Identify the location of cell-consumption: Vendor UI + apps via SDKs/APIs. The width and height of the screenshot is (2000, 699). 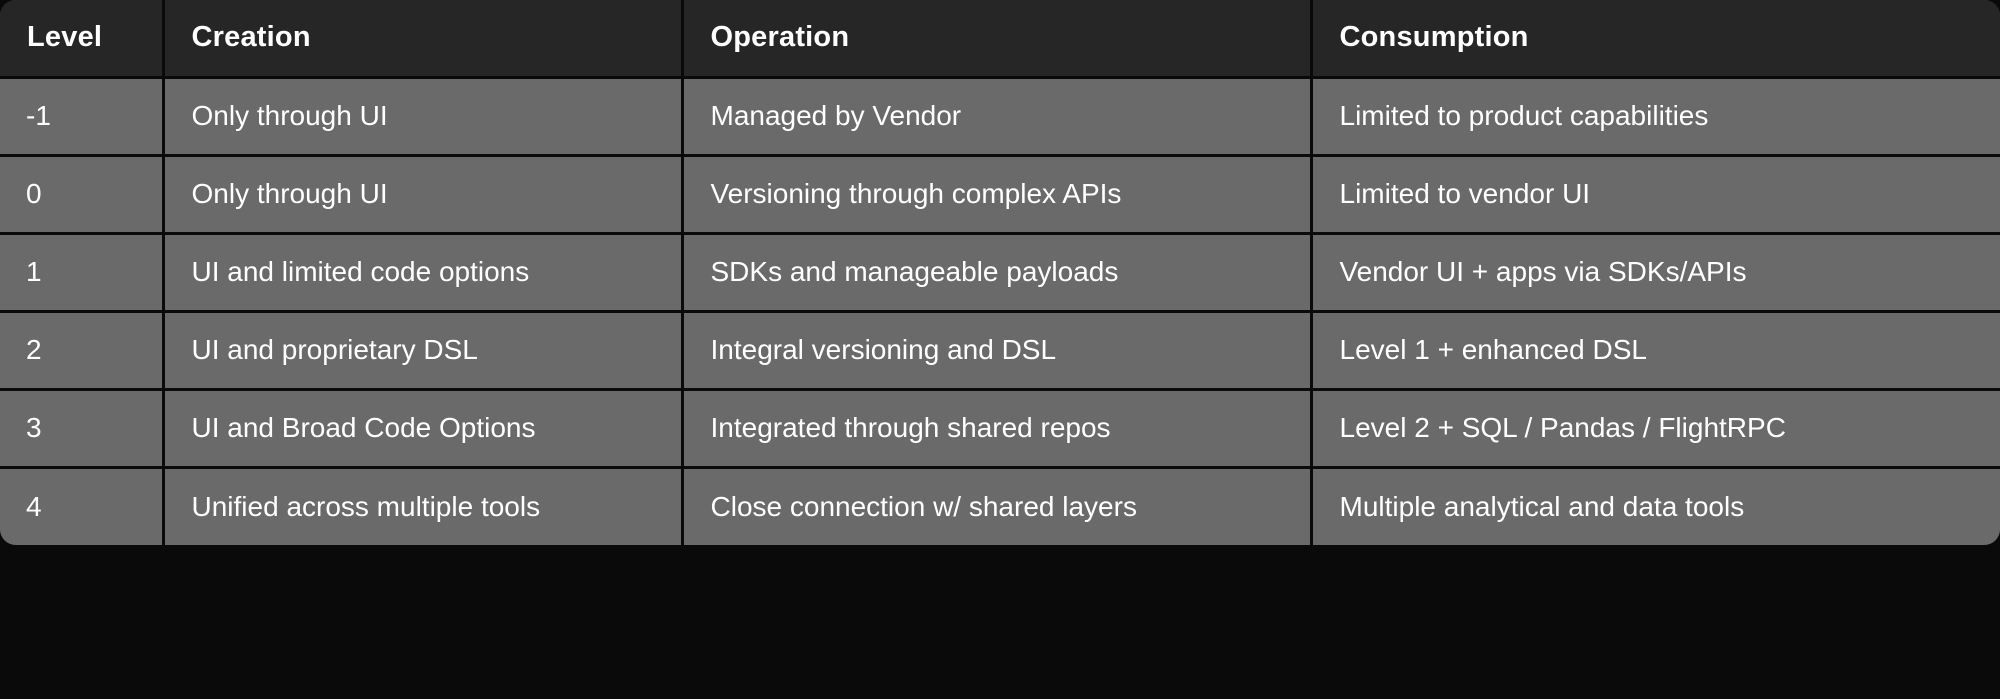
(1655, 273).